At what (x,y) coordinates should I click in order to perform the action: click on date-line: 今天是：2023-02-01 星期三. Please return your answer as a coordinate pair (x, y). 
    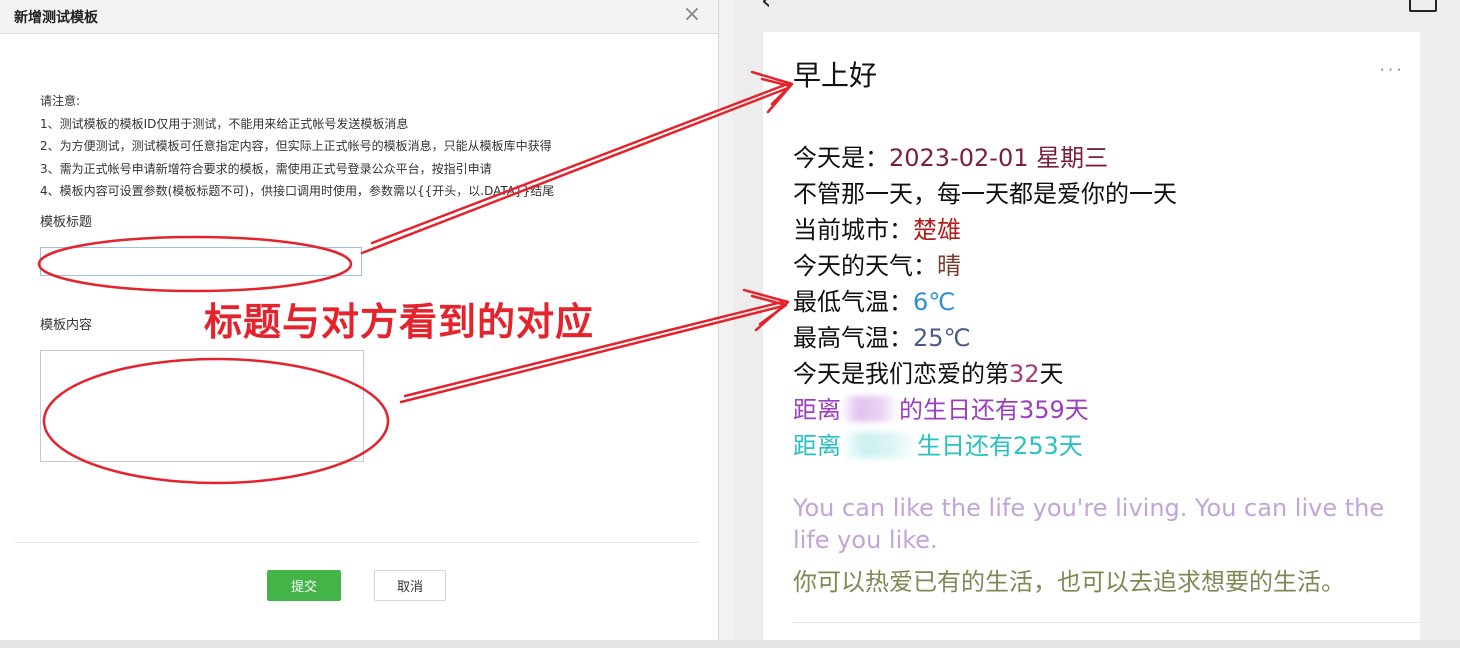
    Looking at the image, I should click on (985, 158).